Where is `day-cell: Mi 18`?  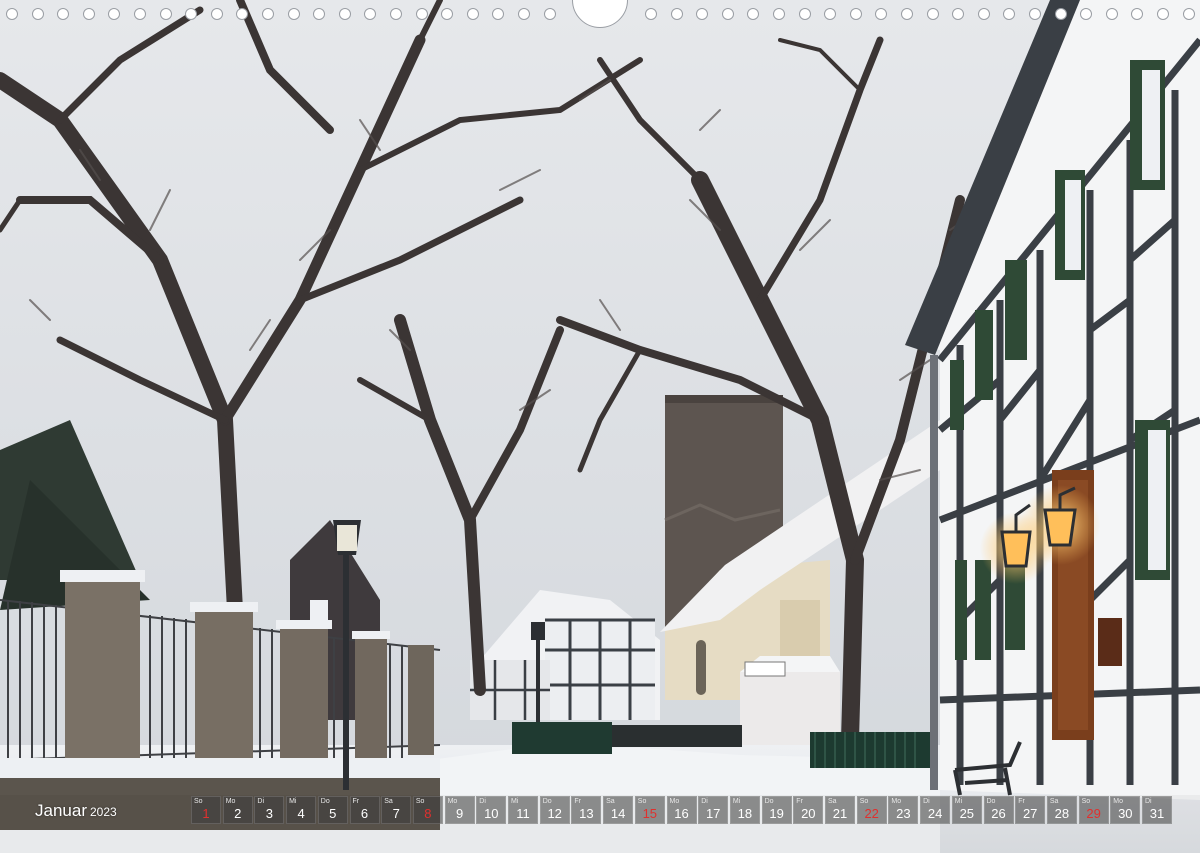
day-cell: Mi 18 is located at coordinates (744, 810).